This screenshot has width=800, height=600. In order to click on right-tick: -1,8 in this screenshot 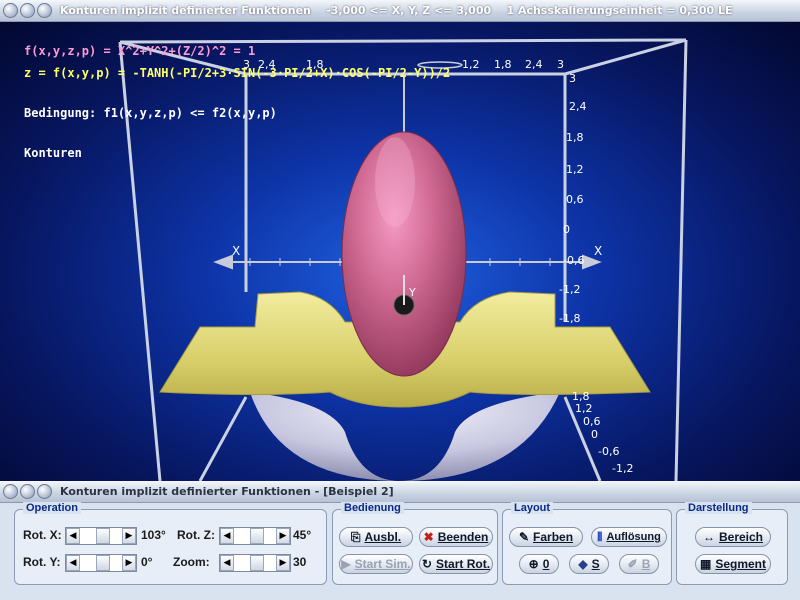, I will do `click(570, 318)`.